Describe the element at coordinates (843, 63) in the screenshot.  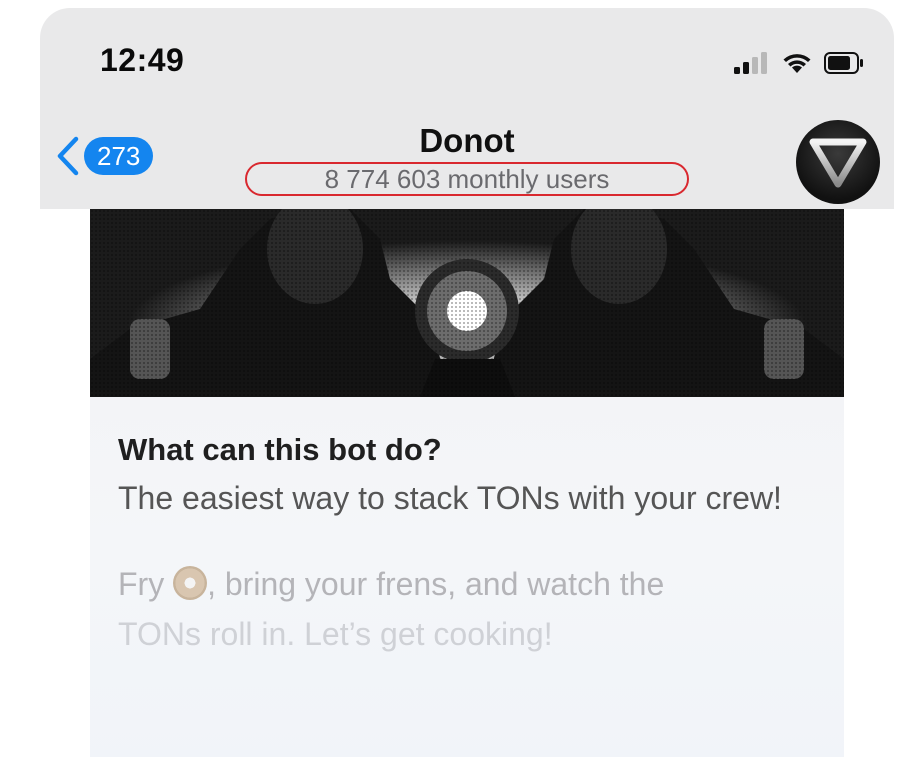
I see `battery-icon` at that location.